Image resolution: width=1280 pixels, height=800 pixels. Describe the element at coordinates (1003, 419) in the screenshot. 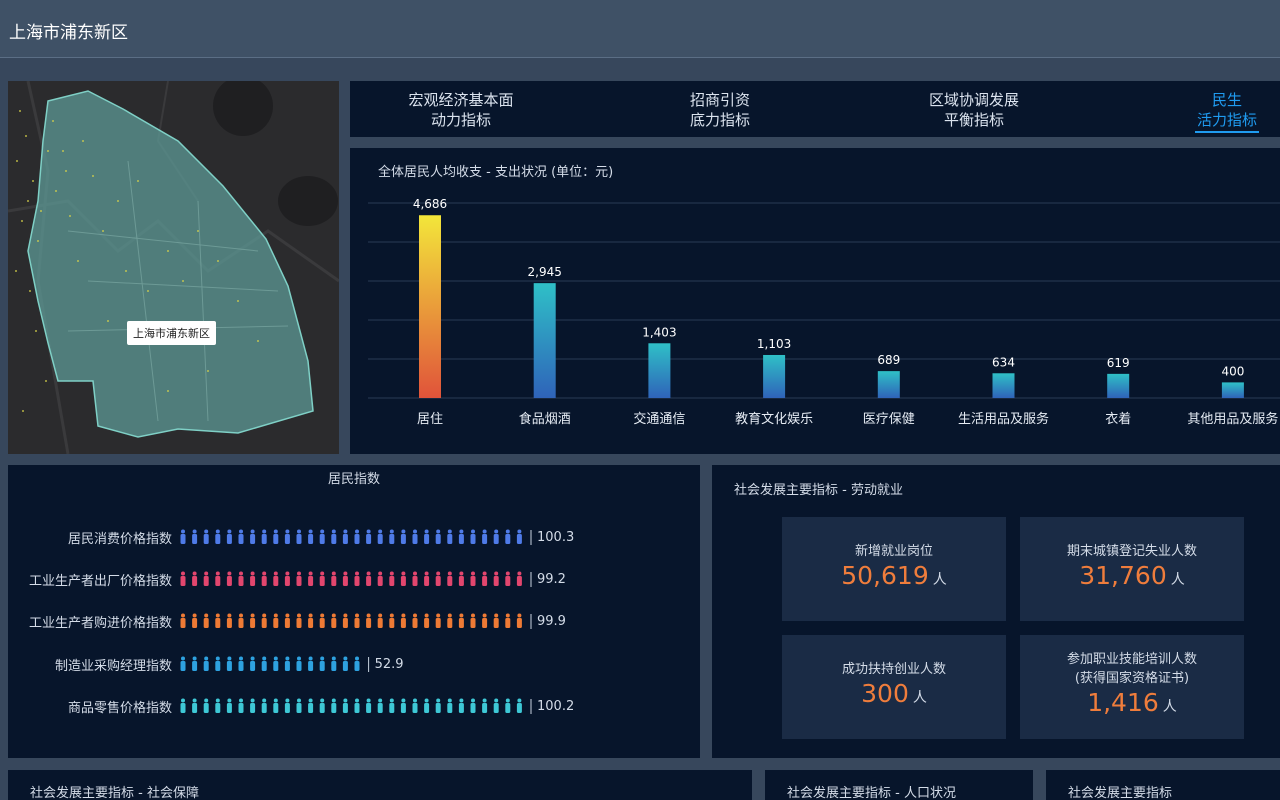

I see `category-label: 生活用品及服务` at that location.